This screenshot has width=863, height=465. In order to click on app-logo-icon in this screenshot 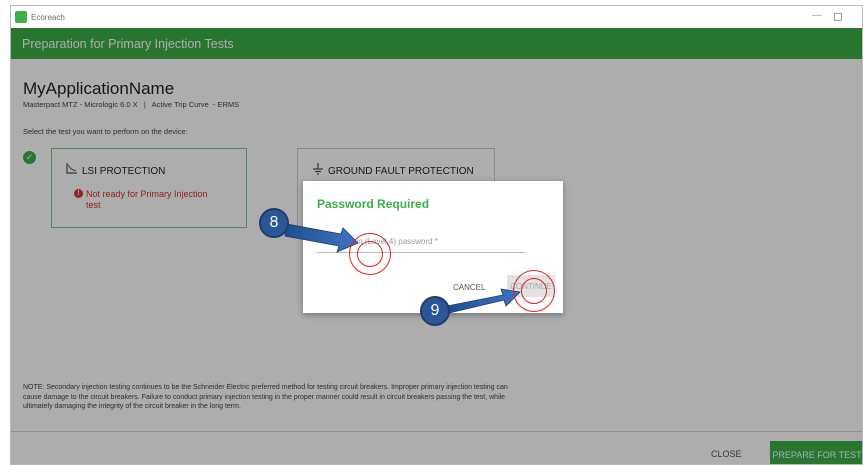, I will do `click(21, 17)`.